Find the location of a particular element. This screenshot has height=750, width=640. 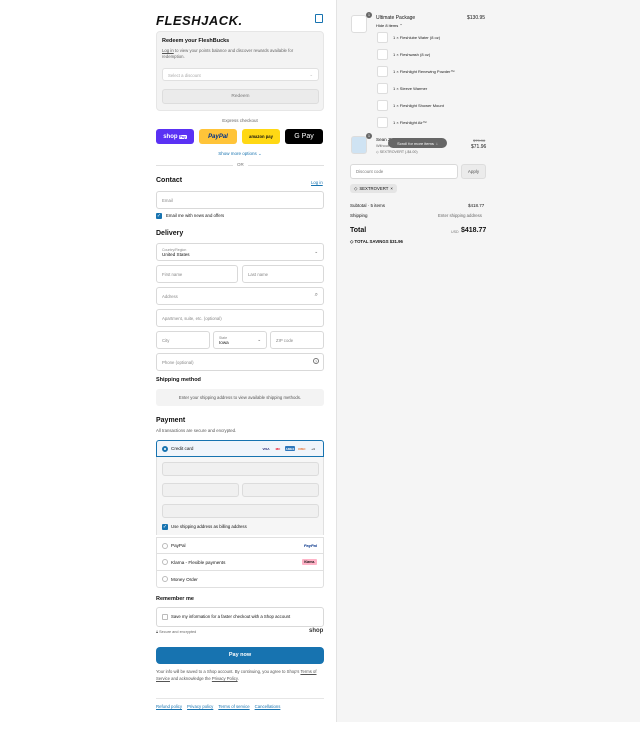

shopping-bag-icon is located at coordinates (319, 18).